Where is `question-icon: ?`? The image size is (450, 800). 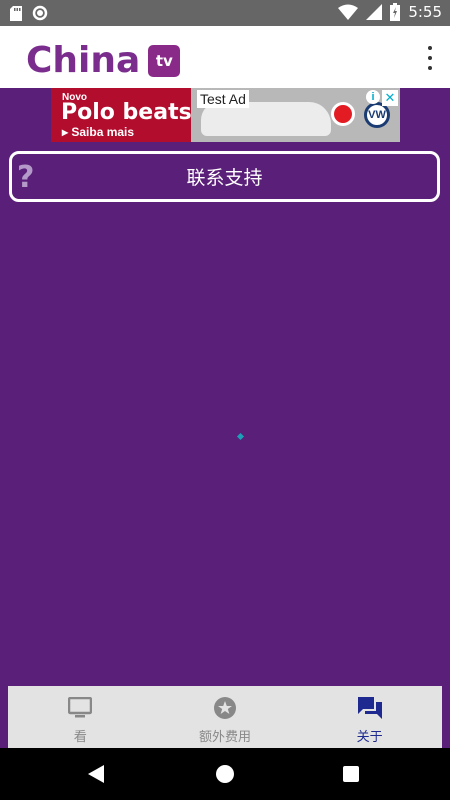
question-icon: ? is located at coordinates (26, 177).